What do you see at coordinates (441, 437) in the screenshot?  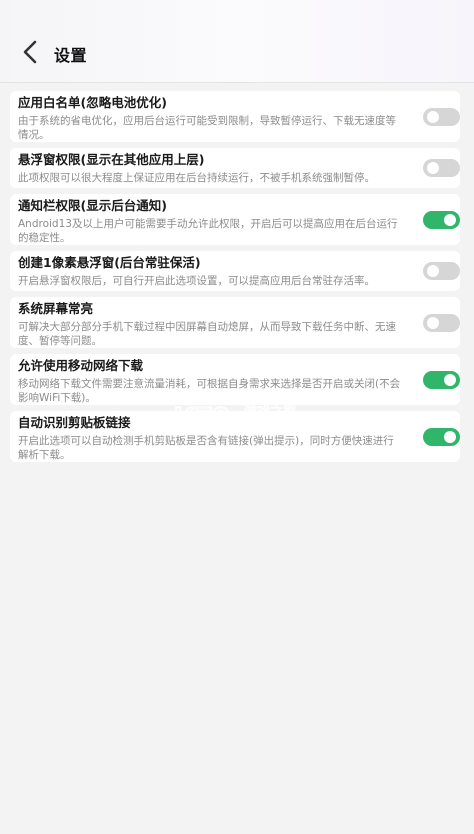 I see `clipboard-detection-toggle` at bounding box center [441, 437].